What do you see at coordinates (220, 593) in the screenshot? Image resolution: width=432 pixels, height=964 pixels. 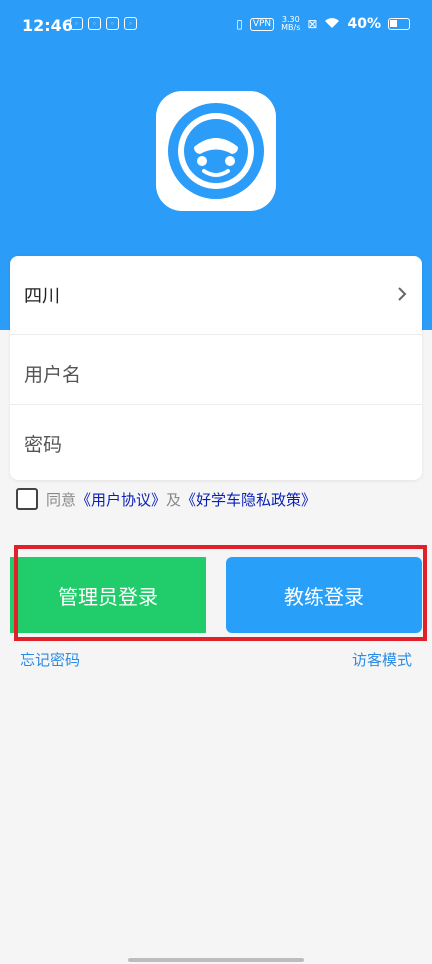 I see `highlight-box` at bounding box center [220, 593].